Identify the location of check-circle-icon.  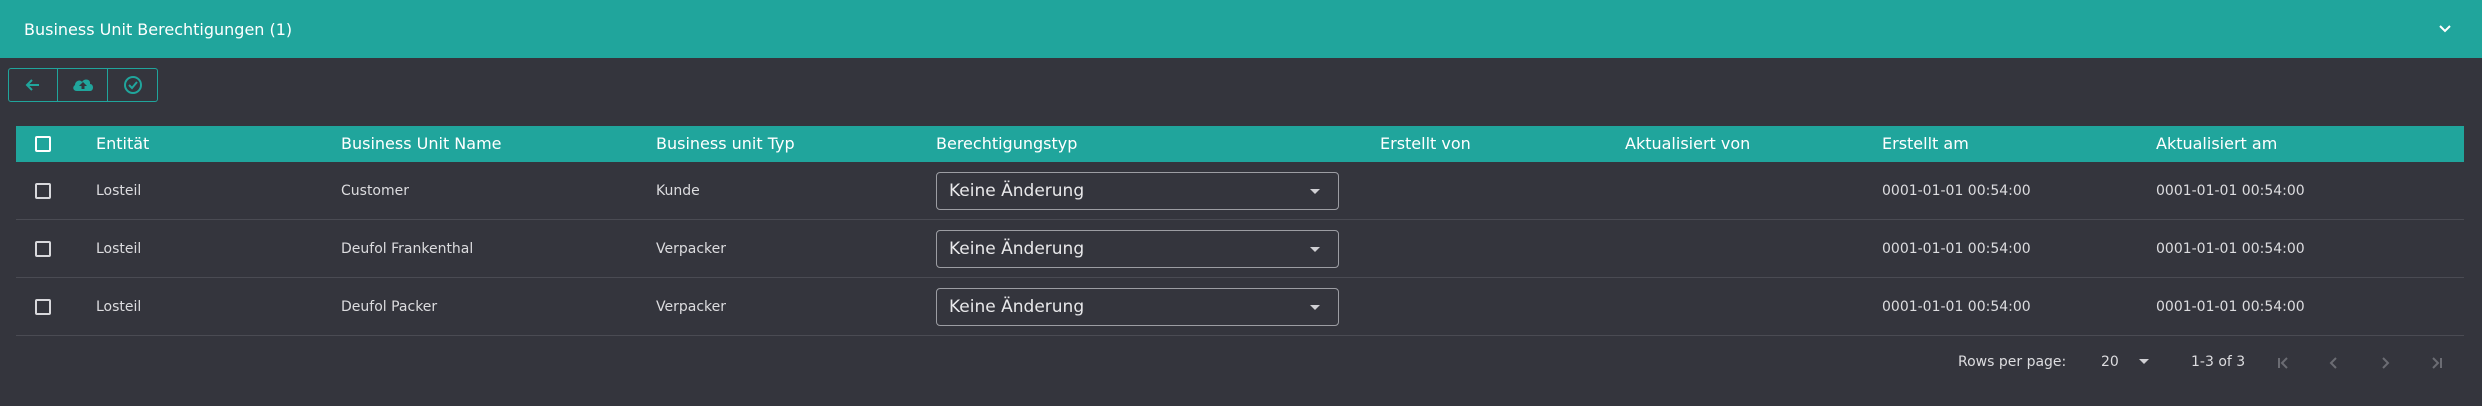
(132, 85).